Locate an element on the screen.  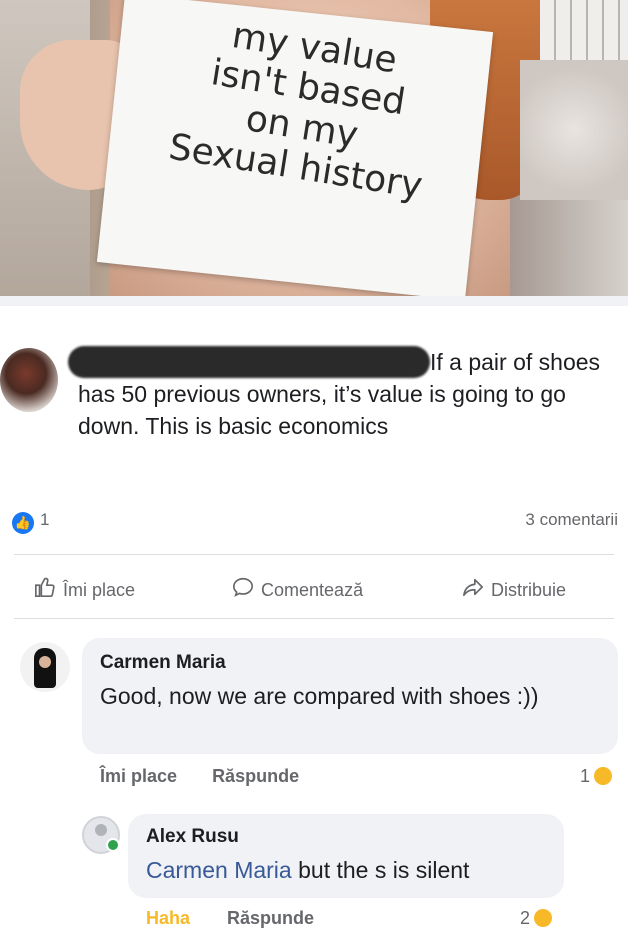
commenter-avatar is located at coordinates (45, 667).